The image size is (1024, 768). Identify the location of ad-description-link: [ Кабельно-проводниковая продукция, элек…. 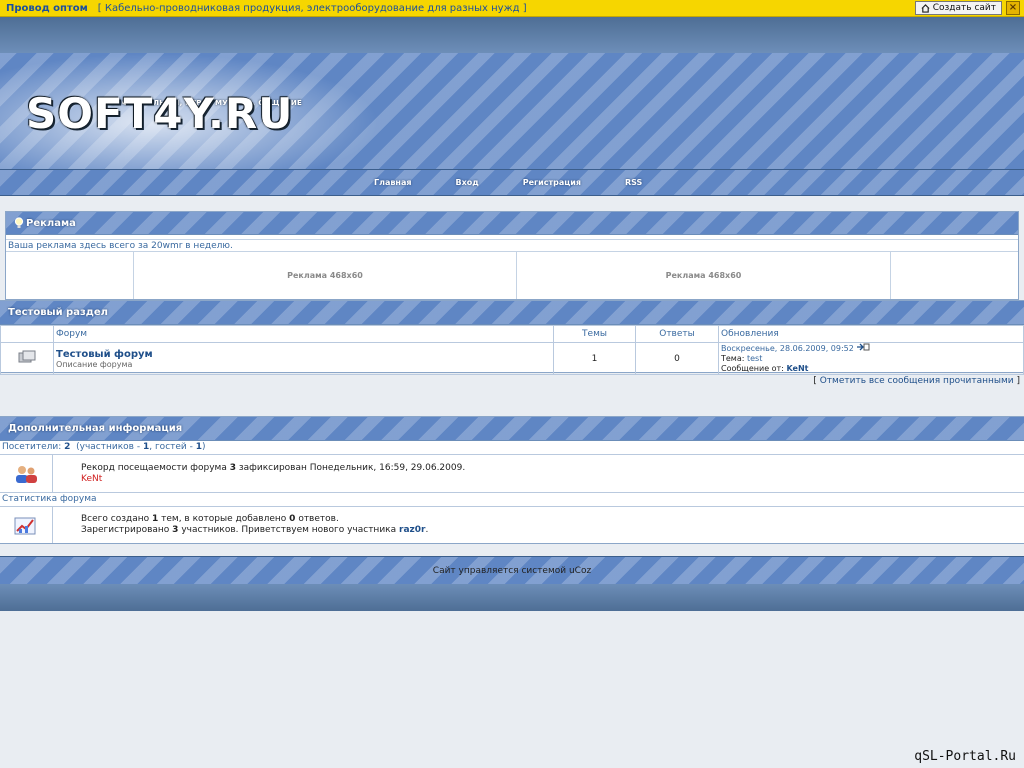
(312, 8).